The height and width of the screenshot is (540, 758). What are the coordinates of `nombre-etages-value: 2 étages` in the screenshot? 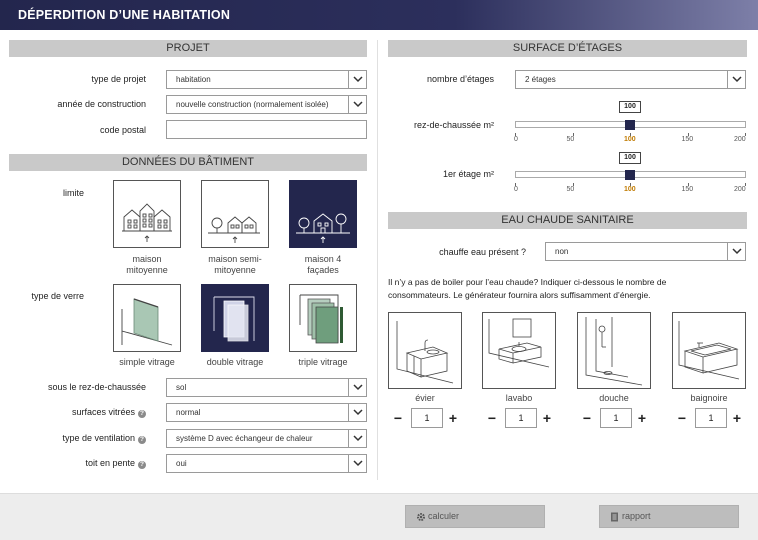 It's located at (540, 79).